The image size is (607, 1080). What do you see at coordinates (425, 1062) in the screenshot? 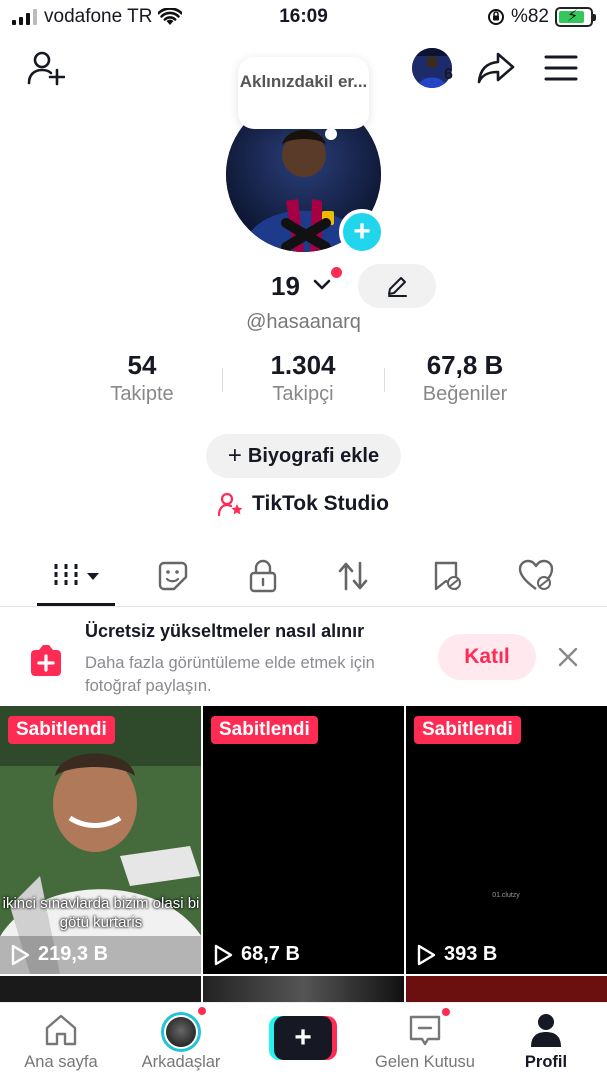
I see `nav-label: Gelen Kutusu` at bounding box center [425, 1062].